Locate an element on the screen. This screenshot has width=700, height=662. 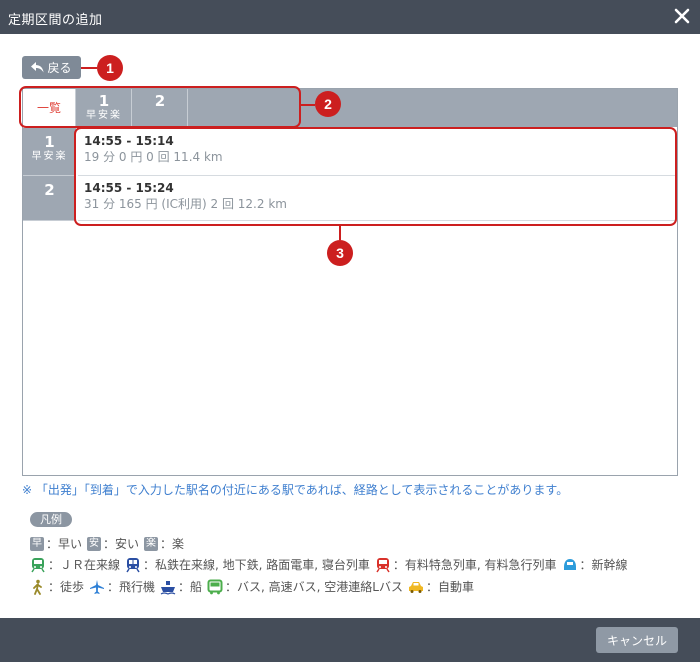
cheap-legend-text: ：安い is located at coordinates (121, 544).